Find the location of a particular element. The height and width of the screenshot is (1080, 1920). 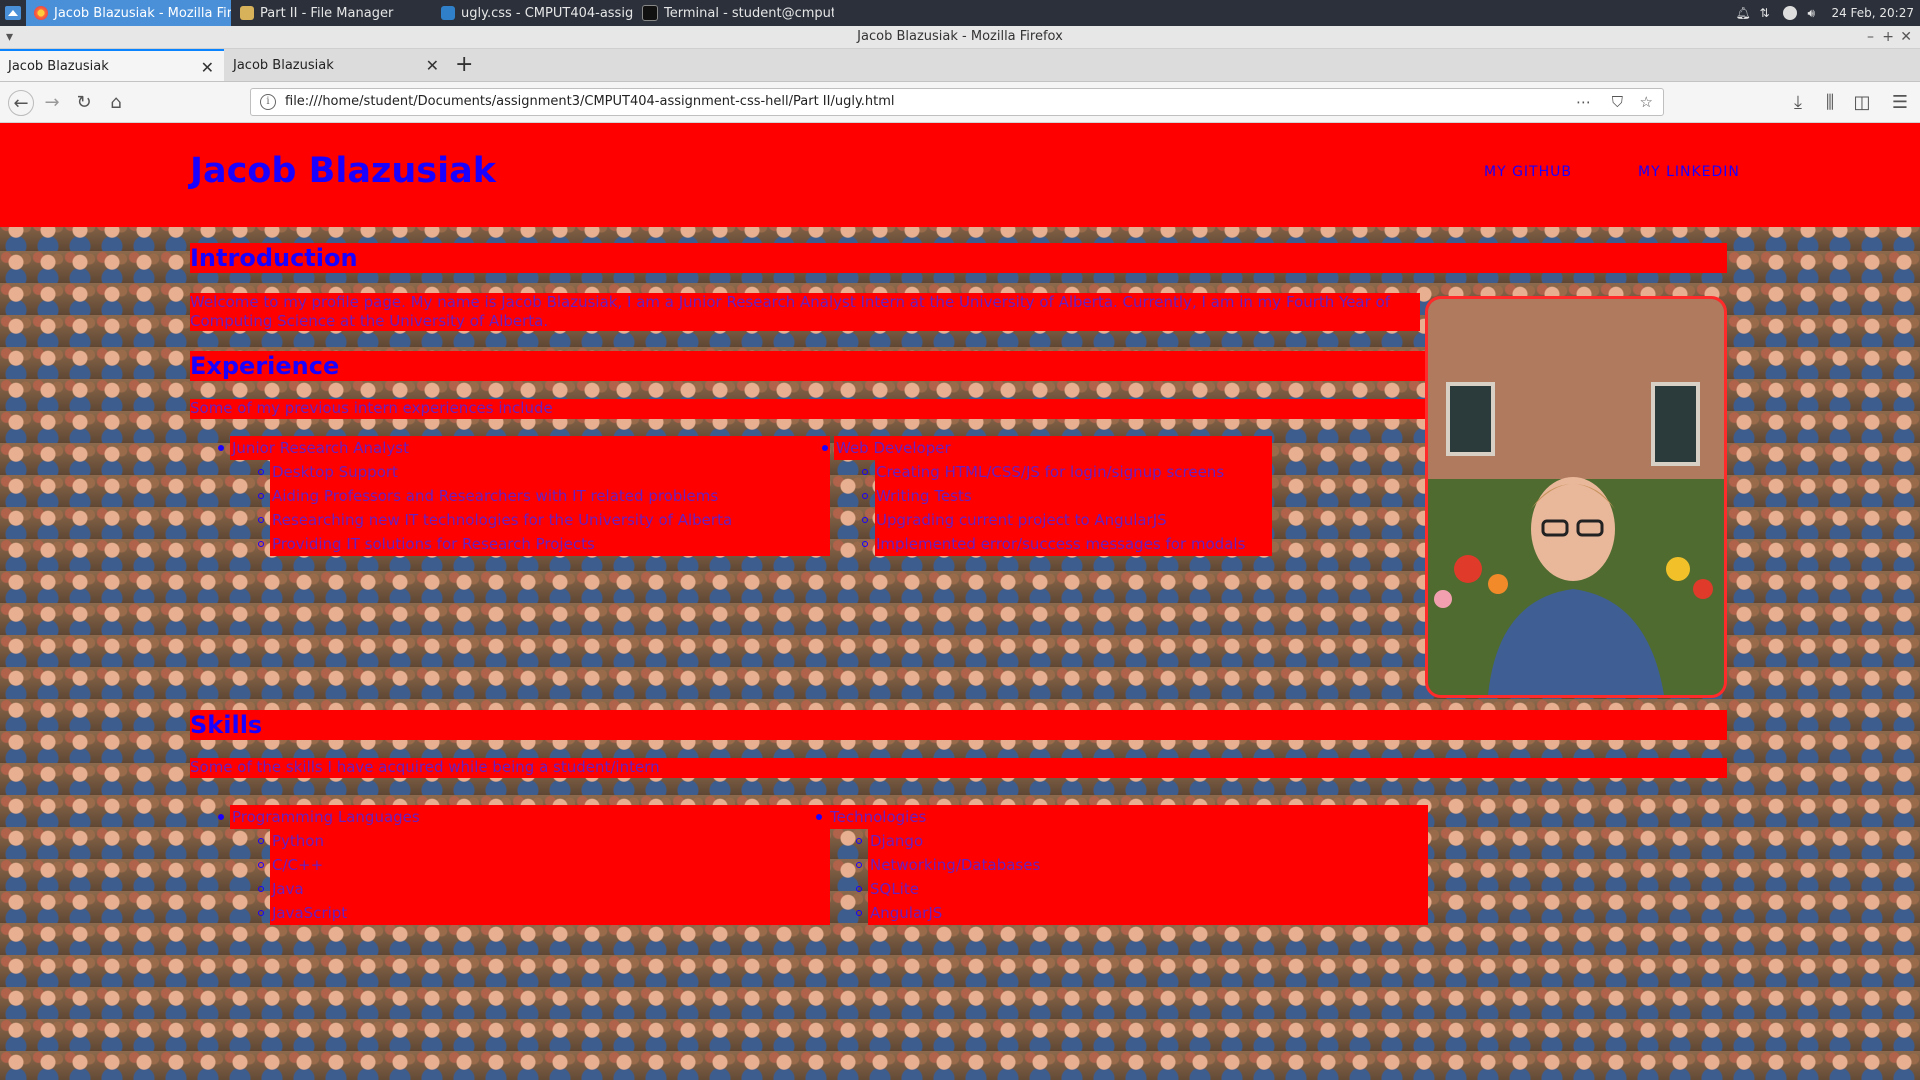

profile-photo is located at coordinates (1576, 497).